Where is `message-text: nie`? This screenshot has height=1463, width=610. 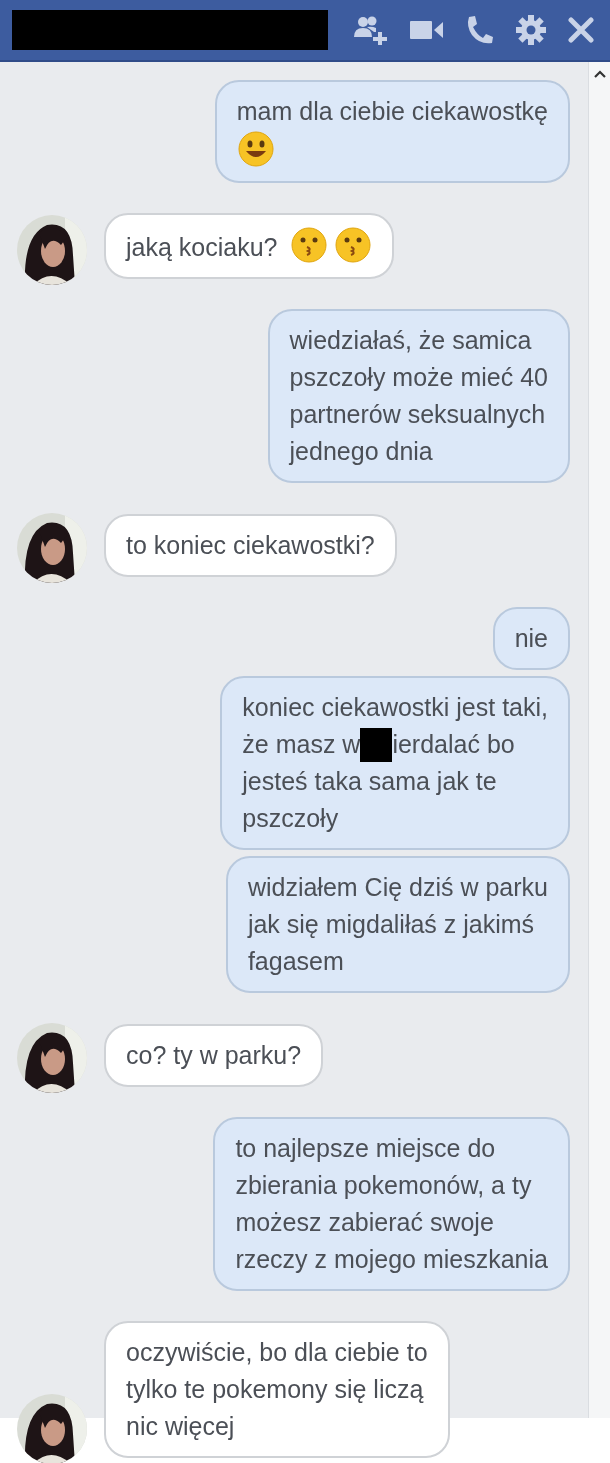
message-text: nie is located at coordinates (531, 638).